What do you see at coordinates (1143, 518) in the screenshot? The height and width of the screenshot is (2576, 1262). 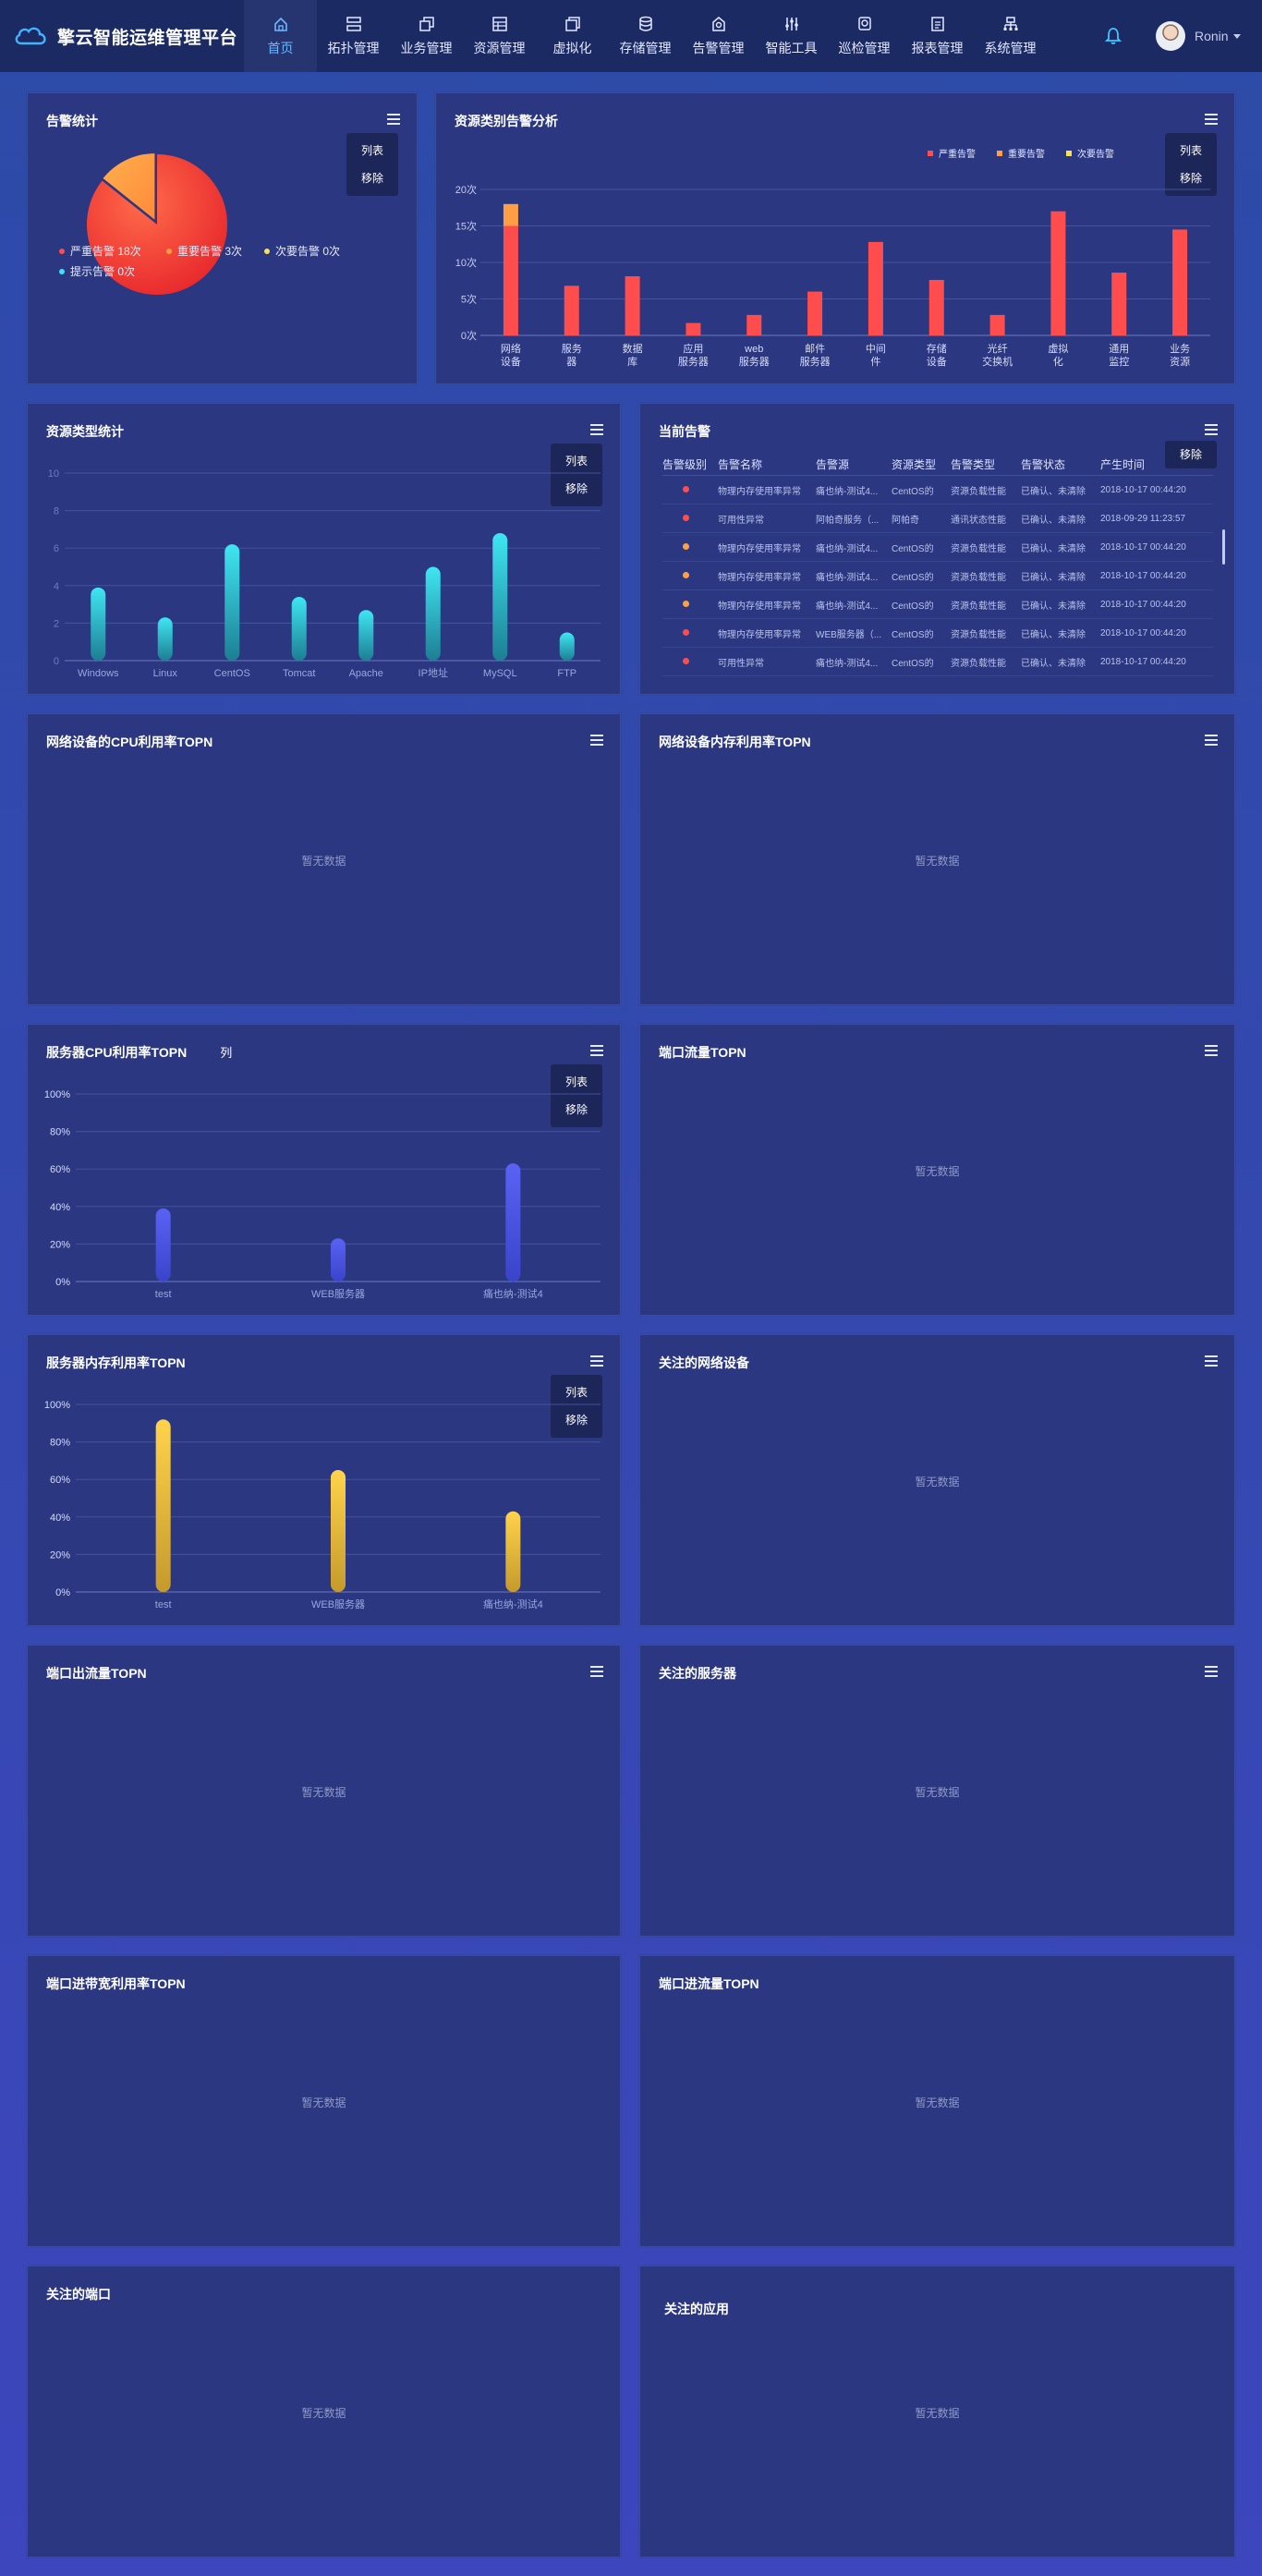 I see `cell-time: 2018-09-29 11:23:57` at bounding box center [1143, 518].